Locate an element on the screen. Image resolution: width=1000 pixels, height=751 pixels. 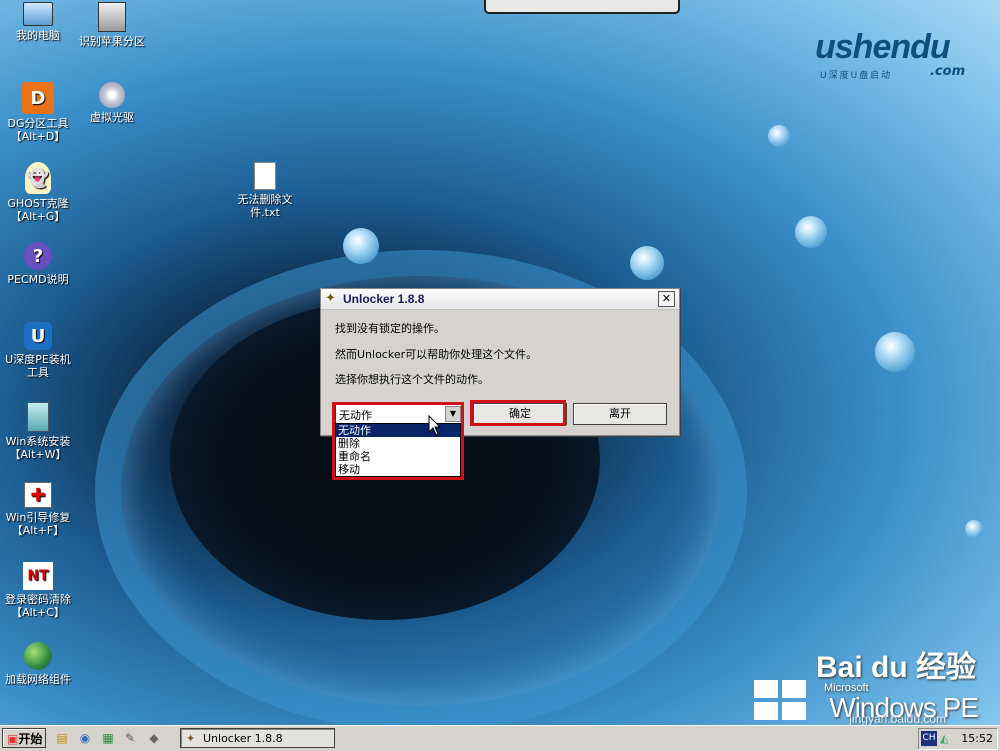
installer-icon is located at coordinates (38, 417).